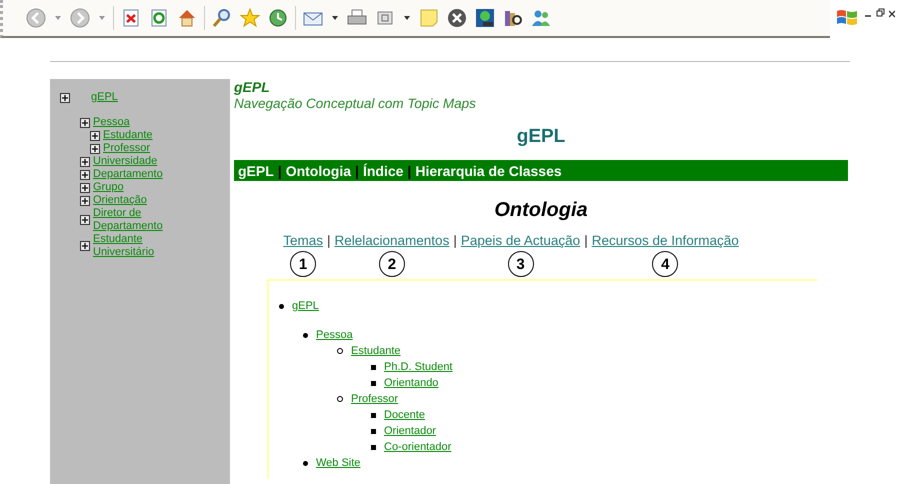  What do you see at coordinates (120, 200) in the screenshot?
I see `tree-link: Orientação` at bounding box center [120, 200].